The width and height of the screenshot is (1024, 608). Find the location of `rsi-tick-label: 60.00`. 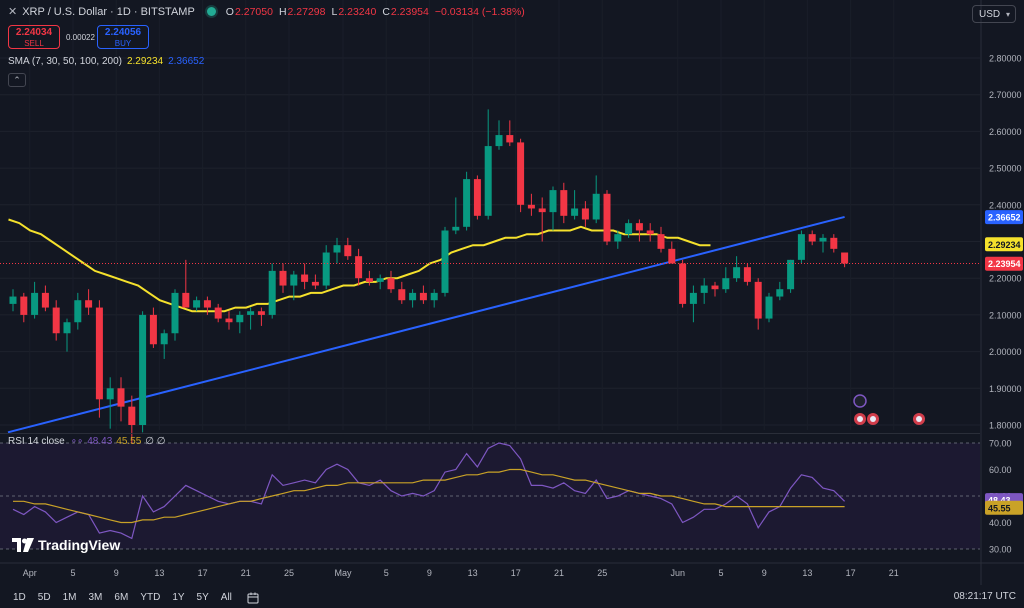

rsi-tick-label: 60.00 is located at coordinates (1000, 470).